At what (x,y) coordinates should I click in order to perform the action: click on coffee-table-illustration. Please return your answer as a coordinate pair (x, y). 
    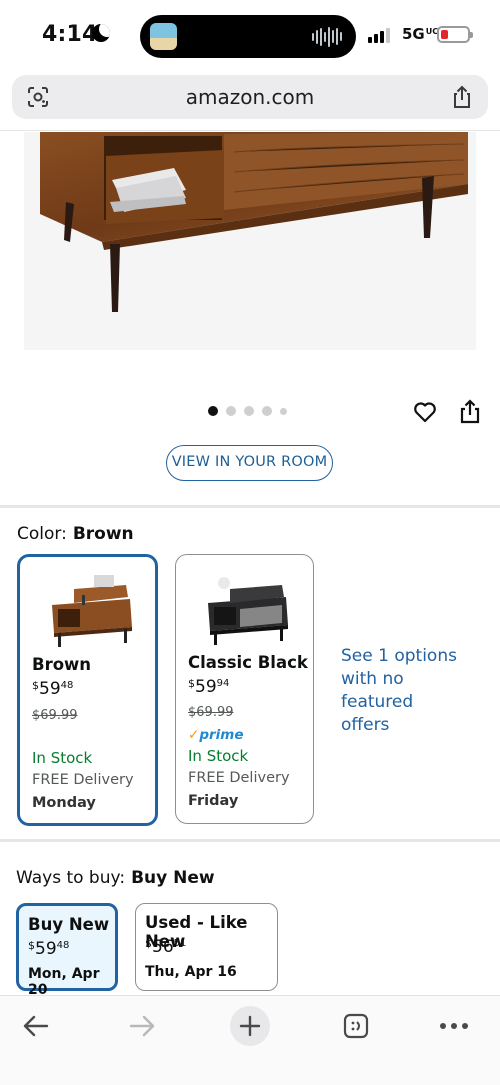
    Looking at the image, I should click on (254, 222).